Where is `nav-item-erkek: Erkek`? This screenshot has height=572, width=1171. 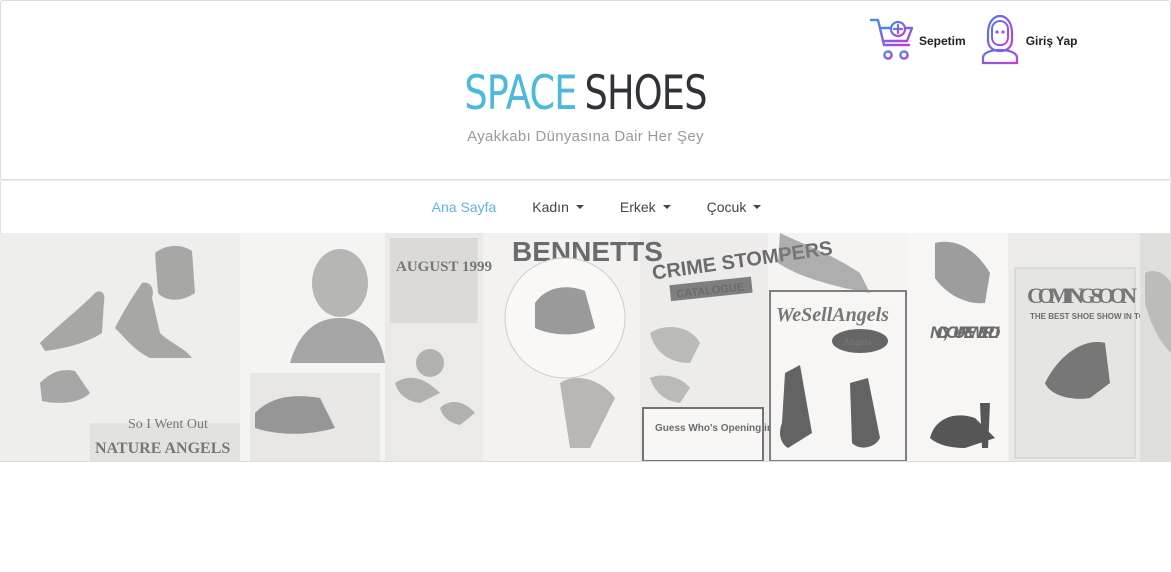
nav-item-erkek: Erkek is located at coordinates (645, 207).